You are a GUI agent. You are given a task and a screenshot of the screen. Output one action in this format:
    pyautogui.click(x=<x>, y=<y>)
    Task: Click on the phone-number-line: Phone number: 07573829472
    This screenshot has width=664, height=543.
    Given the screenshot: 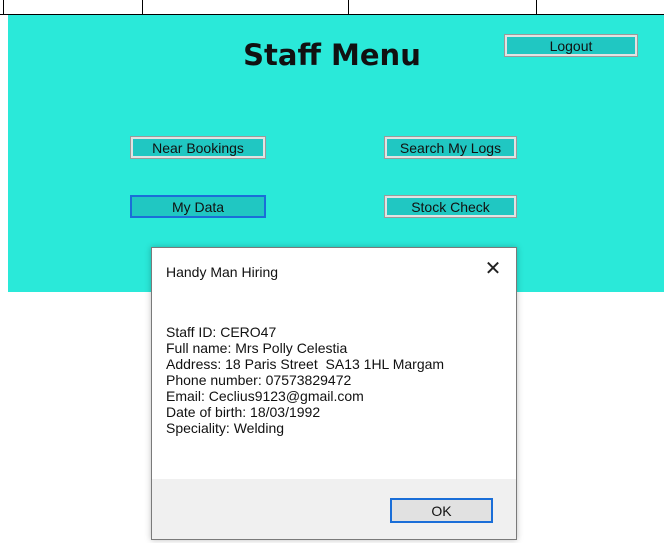 What is the action you would take?
    pyautogui.click(x=259, y=380)
    